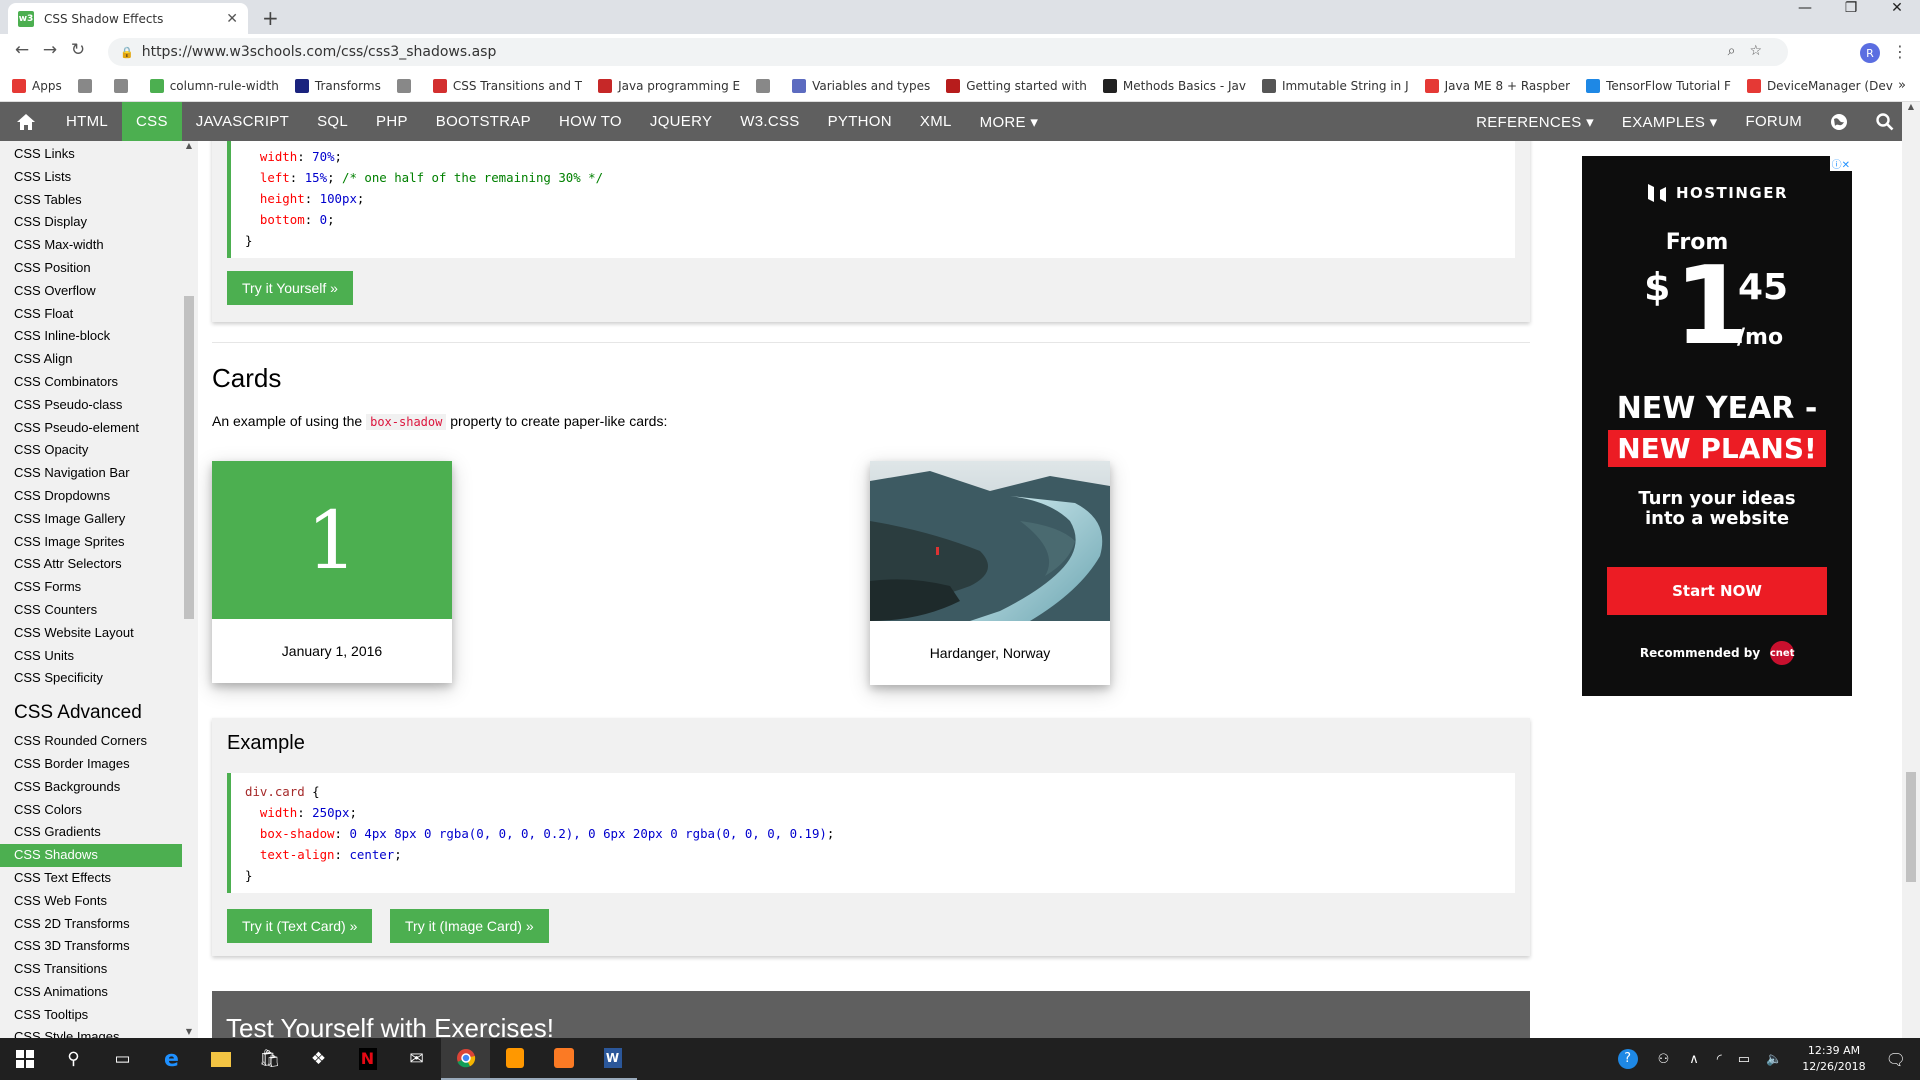  I want to click on nav-php: PHP, so click(392, 121).